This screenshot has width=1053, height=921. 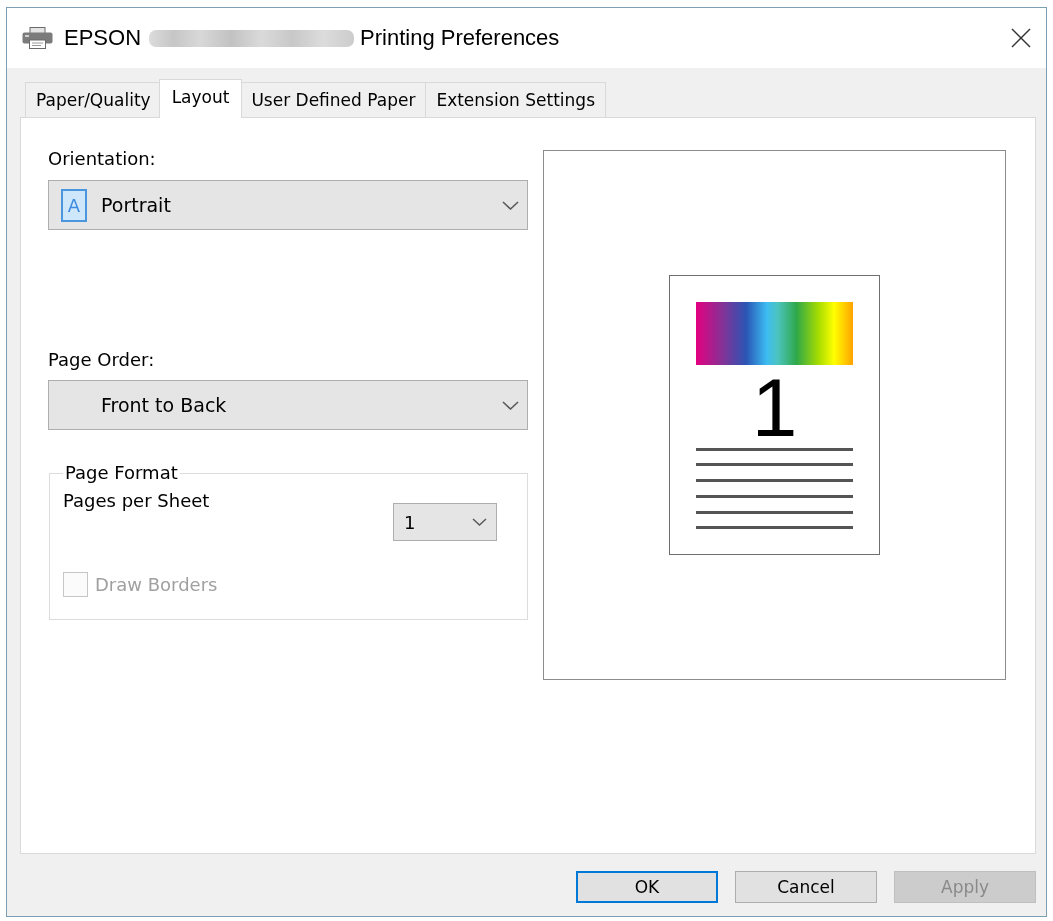 I want to click on dialog-button: Cancel, so click(x=806, y=887).